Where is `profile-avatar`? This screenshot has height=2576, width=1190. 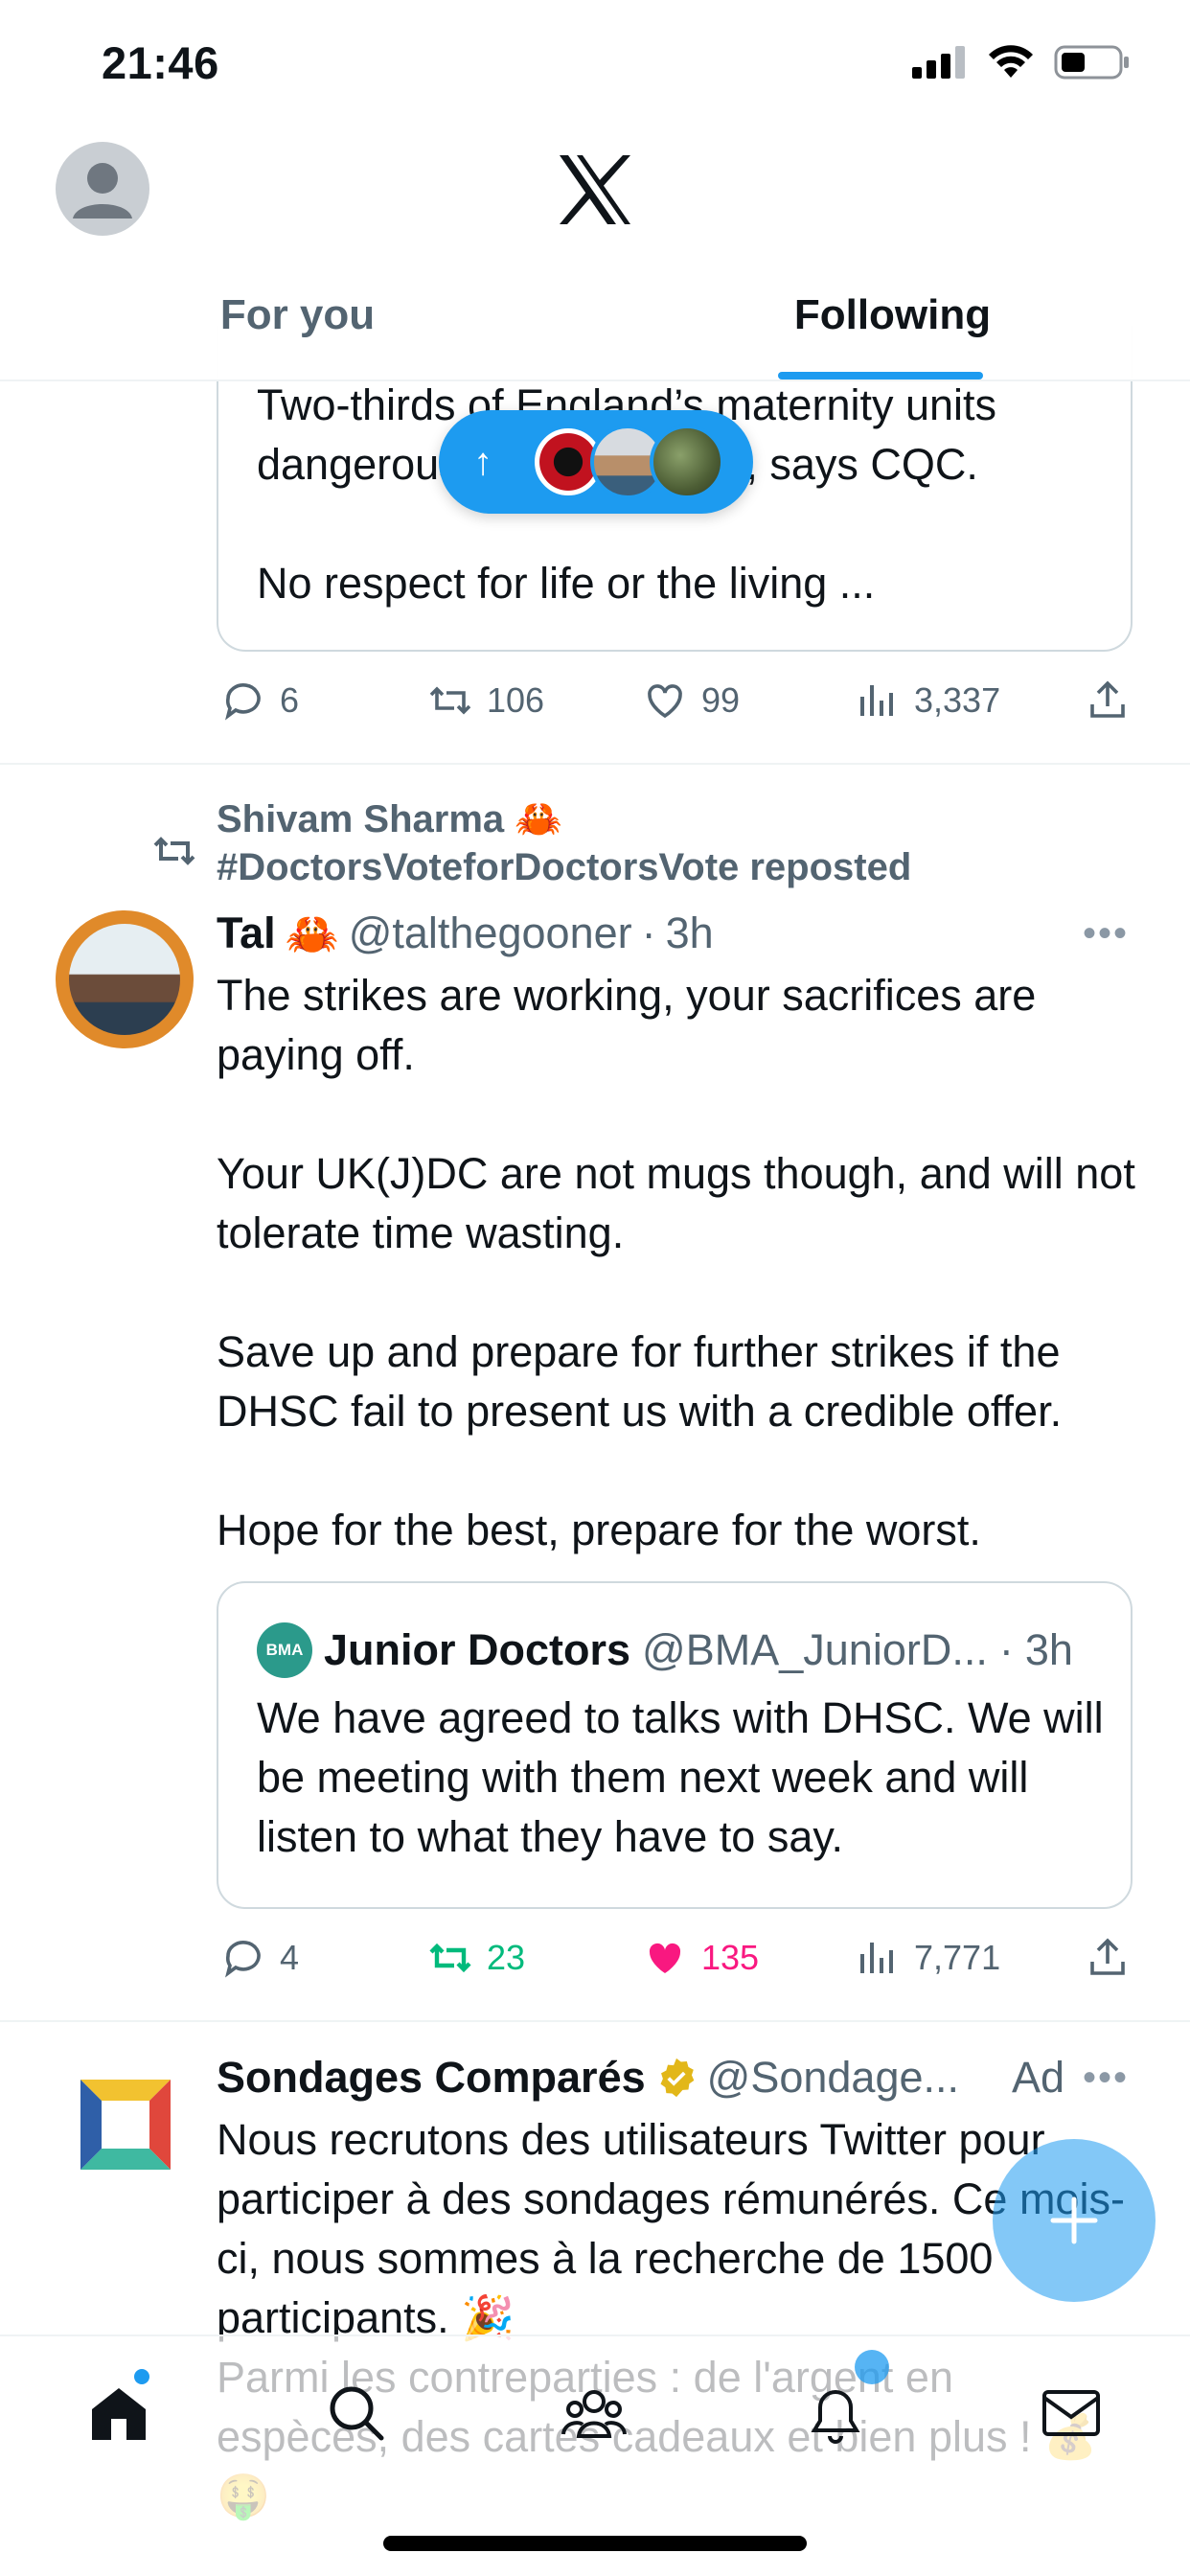
profile-avatar is located at coordinates (103, 189).